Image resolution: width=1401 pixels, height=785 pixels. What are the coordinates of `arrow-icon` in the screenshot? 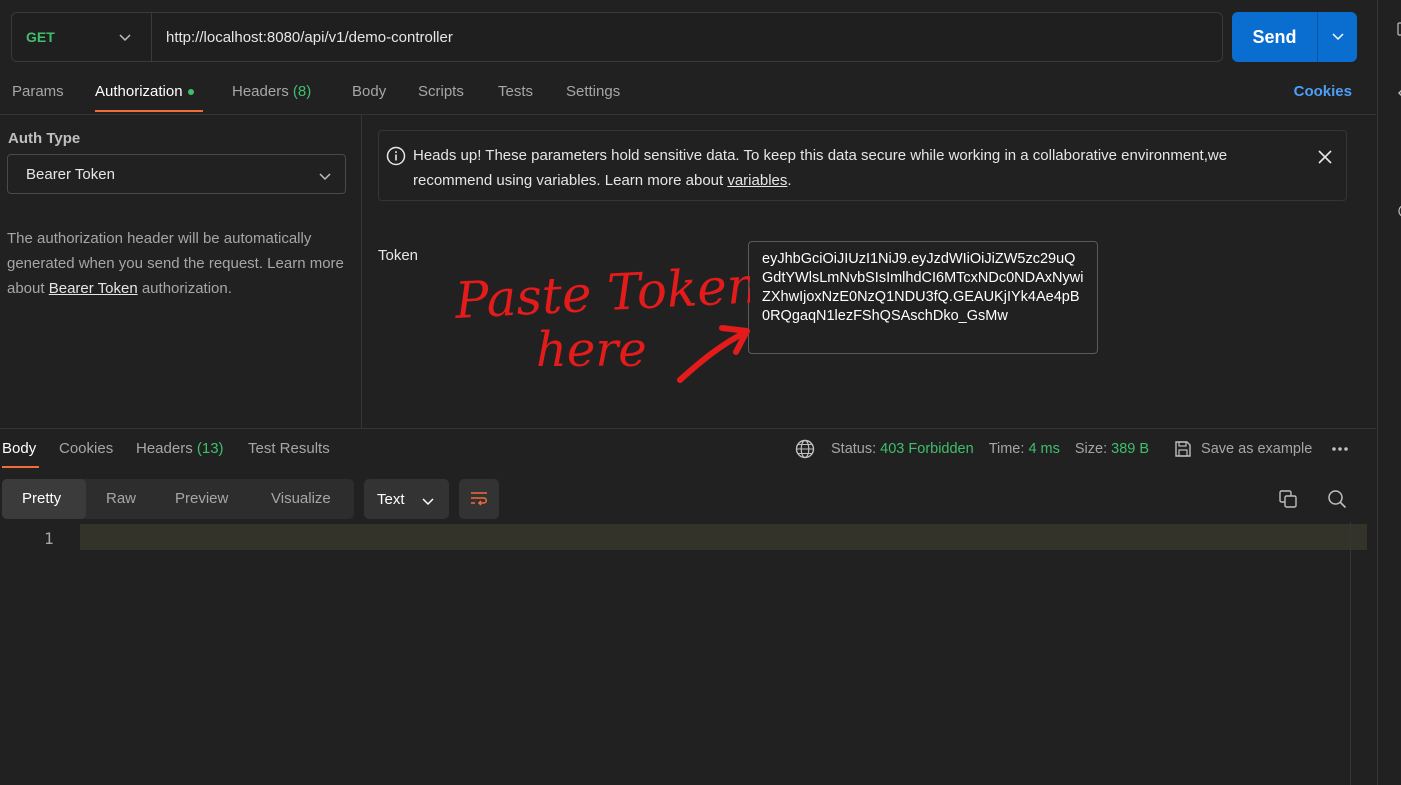 It's located at (713, 356).